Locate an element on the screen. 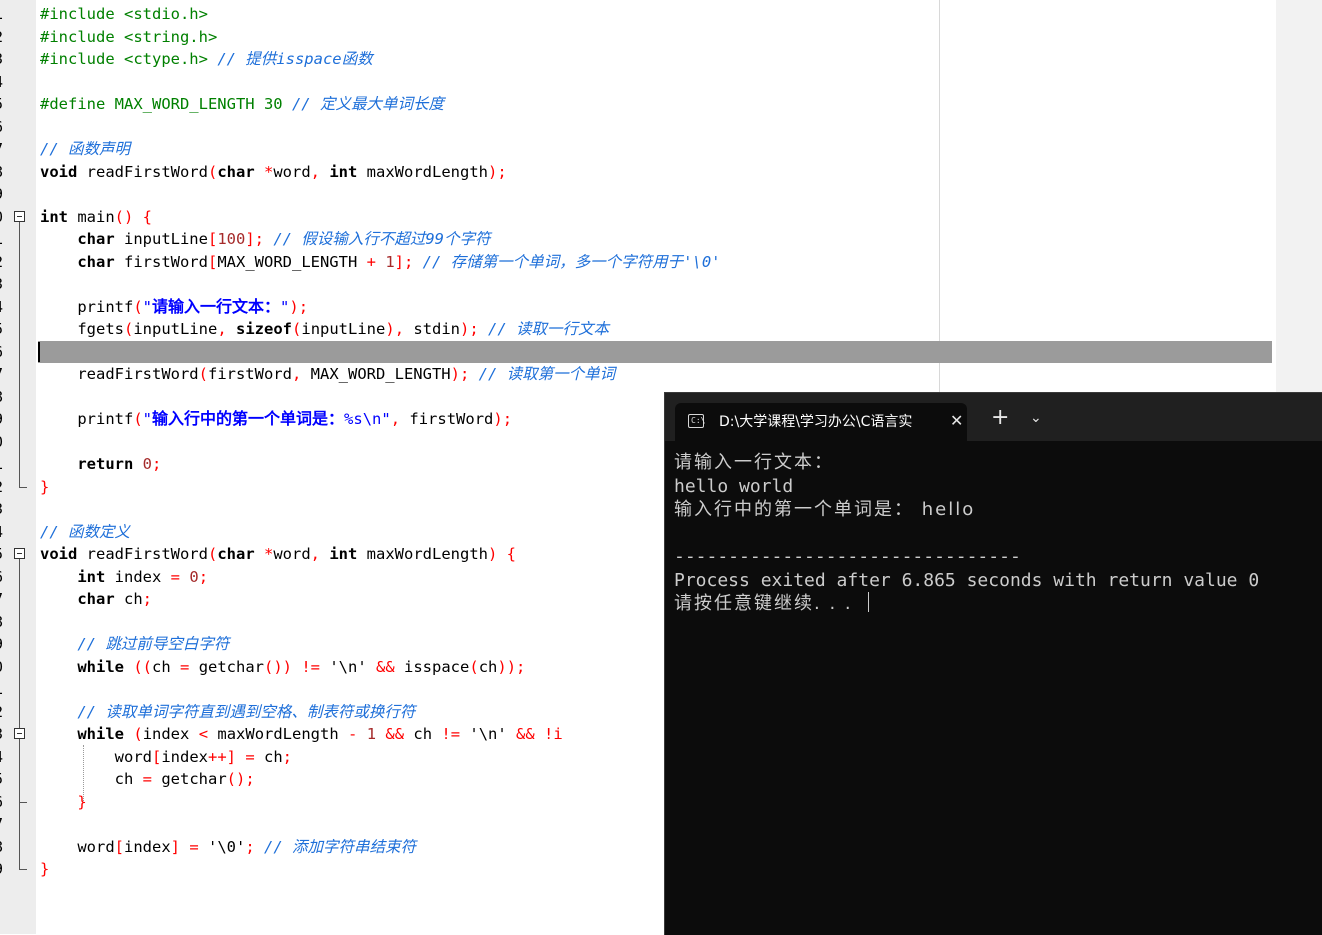 This screenshot has height=935, width=1322. code-token: ch is located at coordinates (427, 734).